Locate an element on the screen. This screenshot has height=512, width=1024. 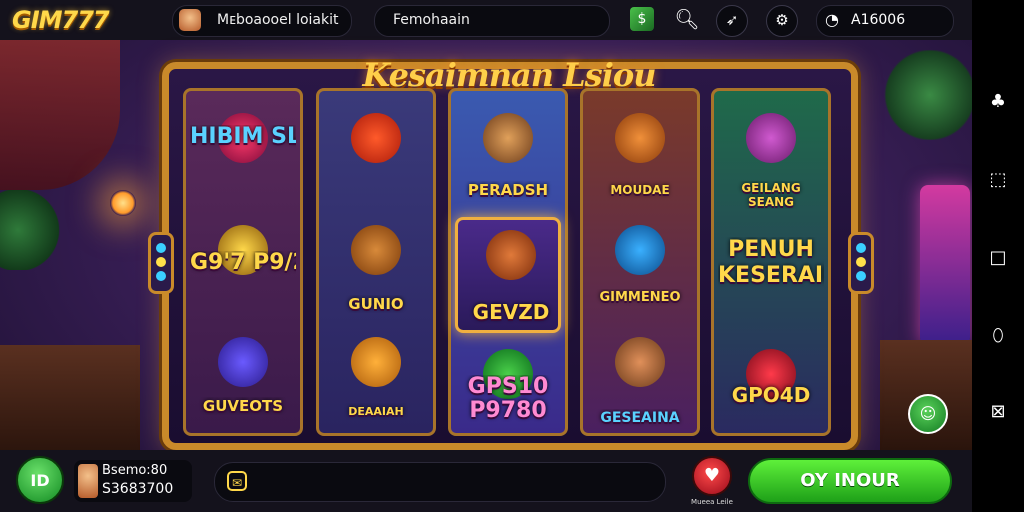
symbol-cell: PENUH KESERAIN is located at coordinates (771, 279).